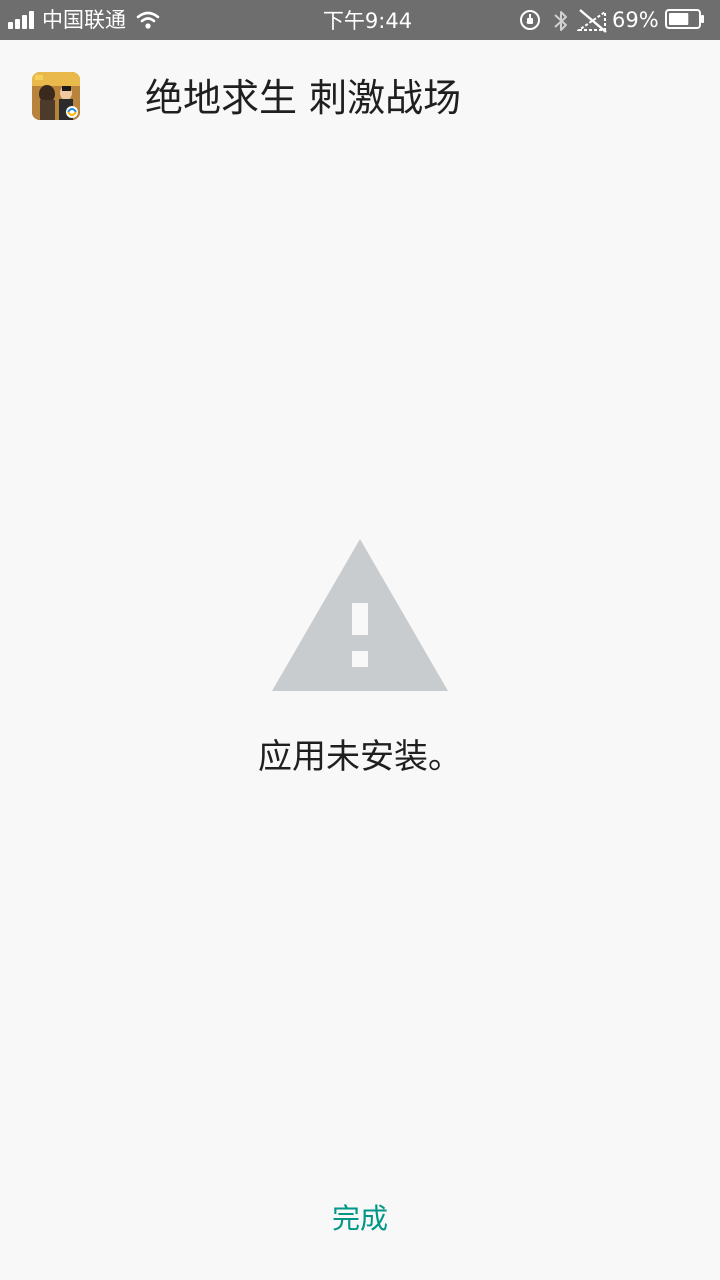 This screenshot has height=1280, width=720. I want to click on app-icon, so click(56, 96).